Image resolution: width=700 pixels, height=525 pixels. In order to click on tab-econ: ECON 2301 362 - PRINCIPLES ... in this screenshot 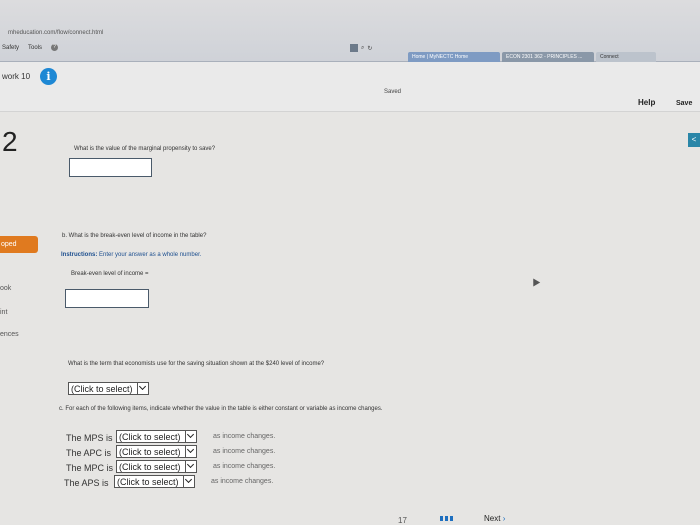, I will do `click(548, 57)`.